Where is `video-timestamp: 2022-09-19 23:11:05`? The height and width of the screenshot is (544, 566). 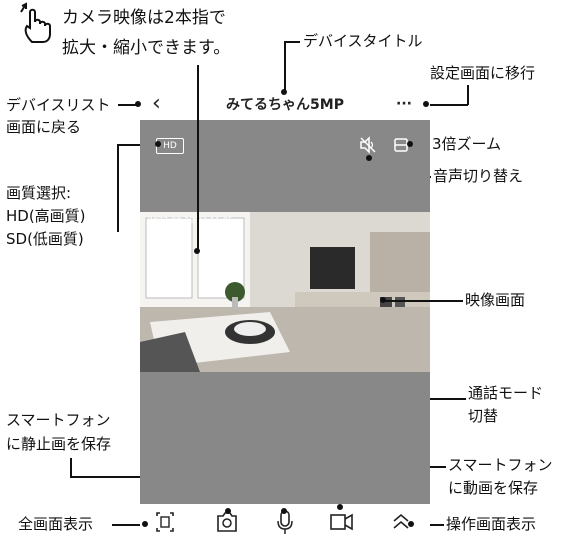
video-timestamp: 2022-09-19 23:11:05 is located at coordinates (190, 220).